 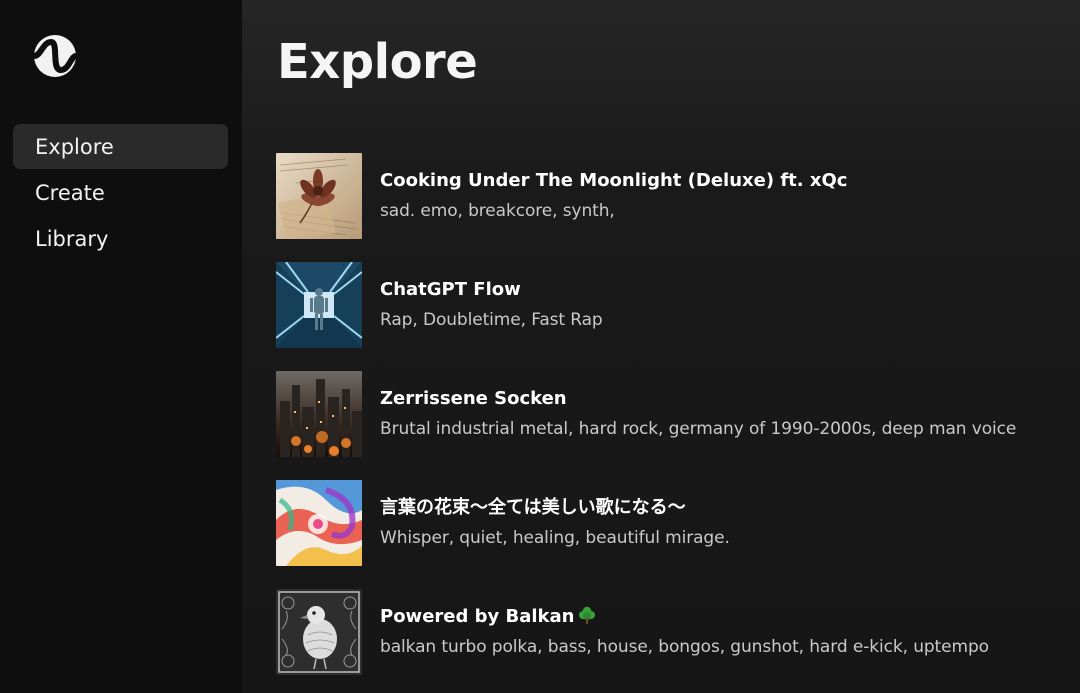 I want to click on sidebar-item-label: Library, so click(x=72, y=238).